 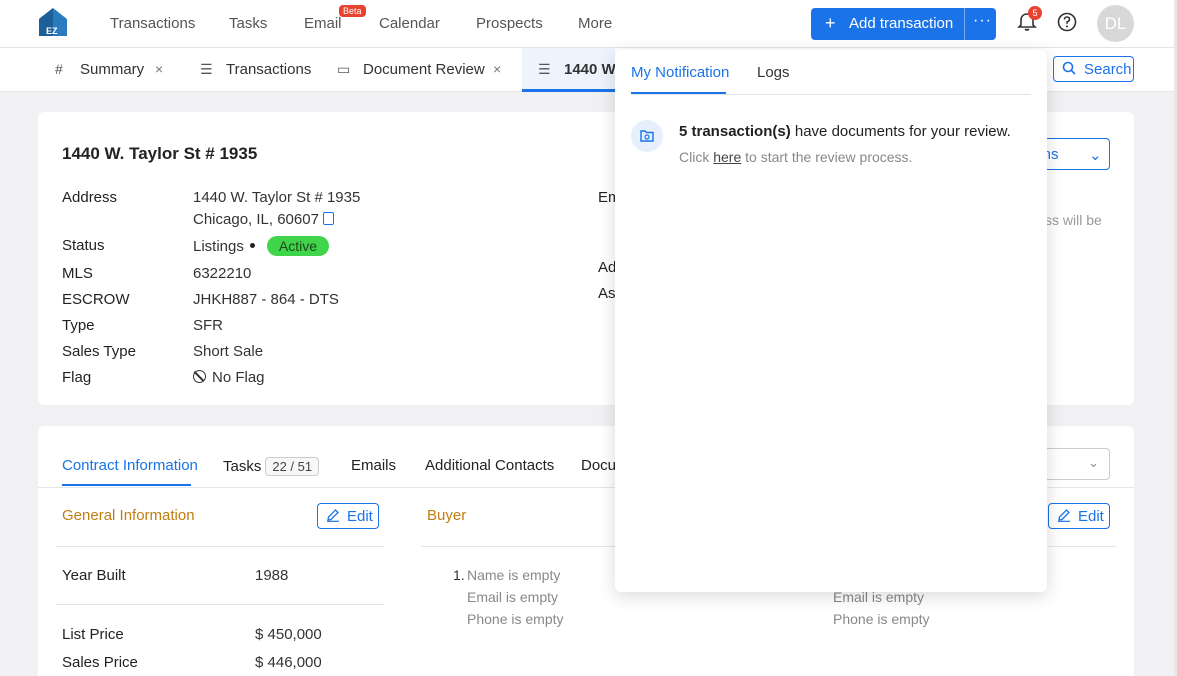 What do you see at coordinates (248, 23) in the screenshot?
I see `nav-tasks: Tasks` at bounding box center [248, 23].